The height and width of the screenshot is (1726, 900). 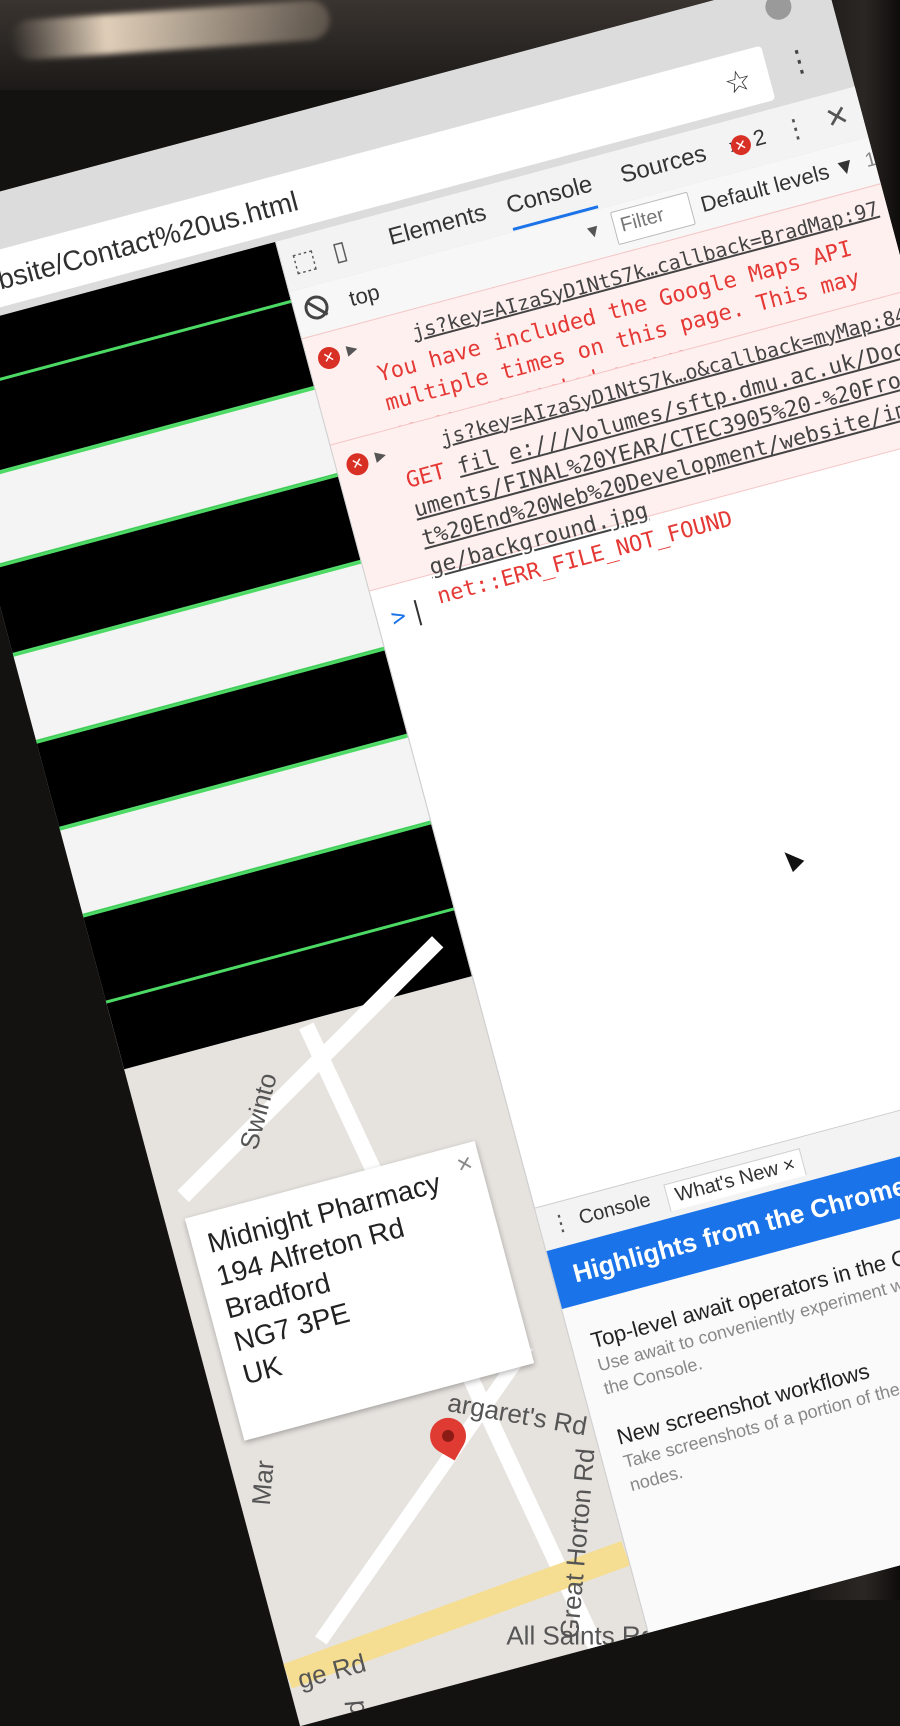 What do you see at coordinates (795, 129) in the screenshot?
I see `devtools-menu-icon: ⋮` at bounding box center [795, 129].